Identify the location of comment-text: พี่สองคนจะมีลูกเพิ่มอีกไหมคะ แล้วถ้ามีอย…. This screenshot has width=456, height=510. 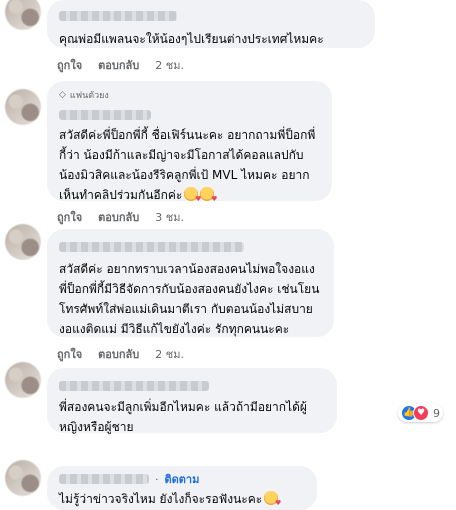
(183, 417).